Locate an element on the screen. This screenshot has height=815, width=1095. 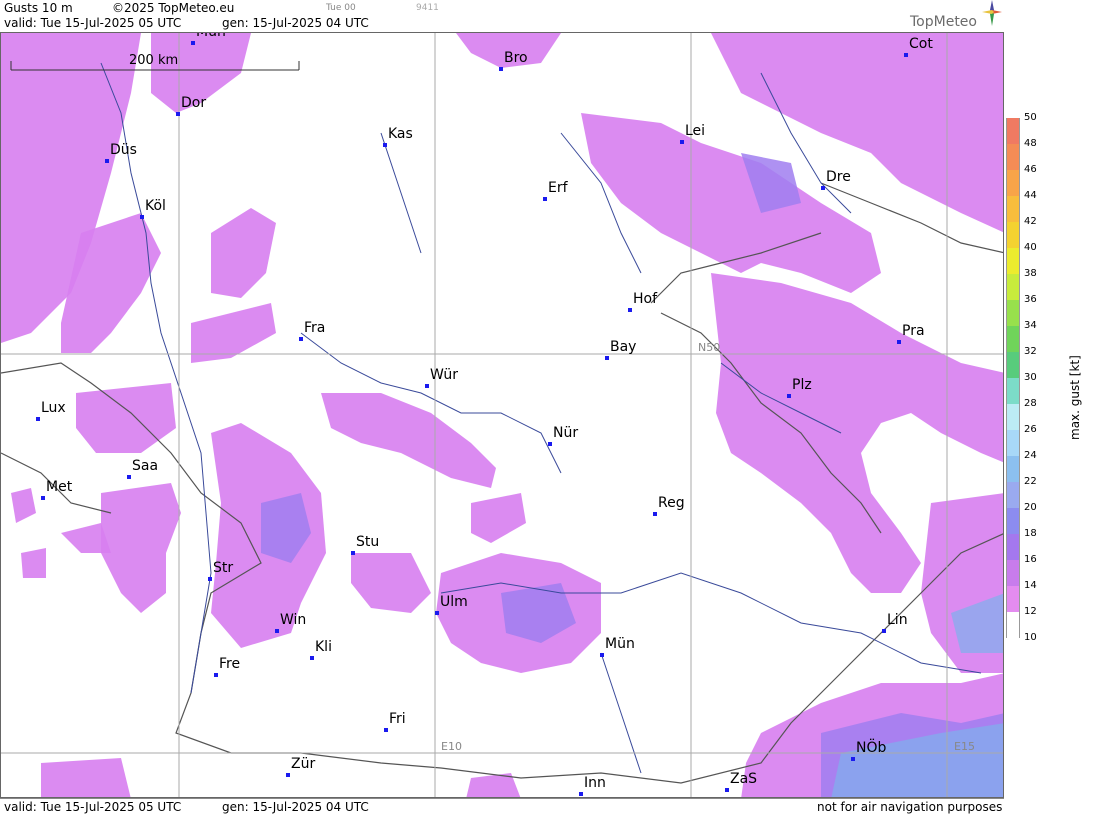
product-title: Gusts 10 m is located at coordinates (38, 8).